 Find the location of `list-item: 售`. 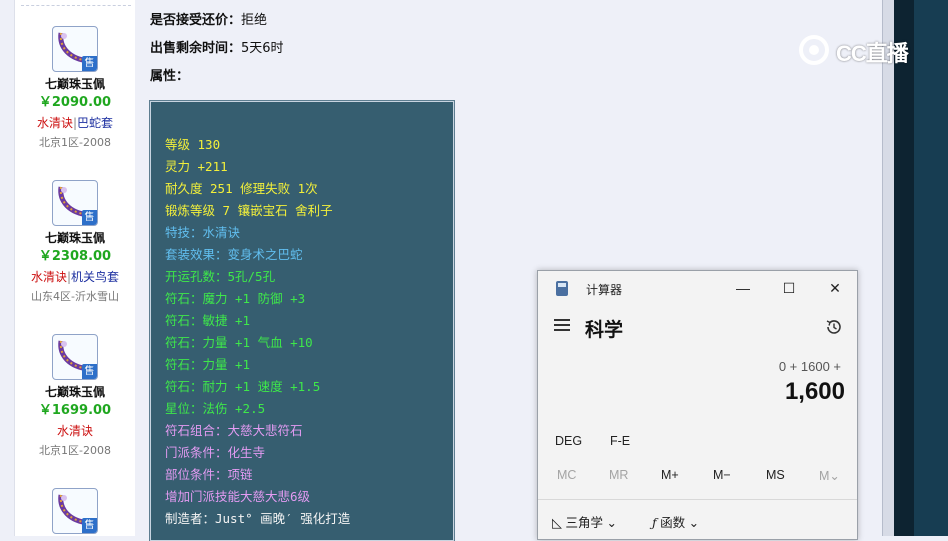

list-item: 售 is located at coordinates (75, 511).